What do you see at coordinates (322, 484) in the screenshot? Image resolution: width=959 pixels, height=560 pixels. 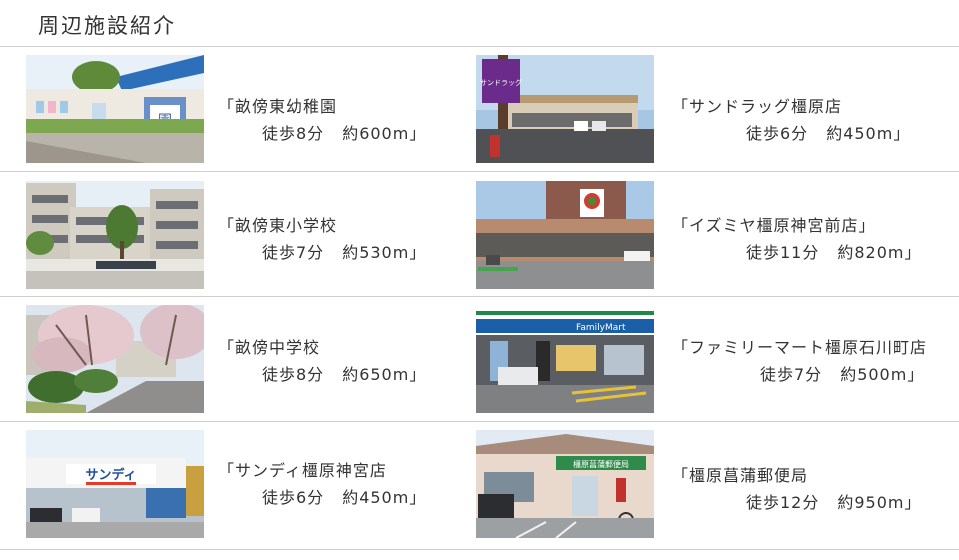 I see `facility-label: 「サンディ橿原神宮店 徒歩6分 約450m」` at bounding box center [322, 484].